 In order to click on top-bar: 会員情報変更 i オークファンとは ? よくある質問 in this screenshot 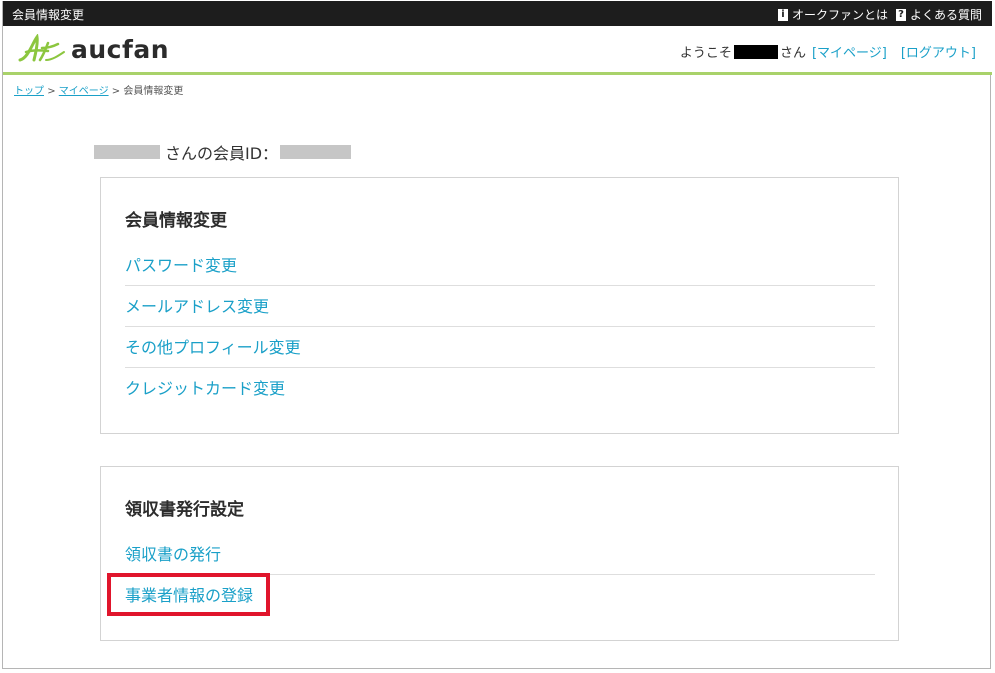, I will do `click(497, 13)`.